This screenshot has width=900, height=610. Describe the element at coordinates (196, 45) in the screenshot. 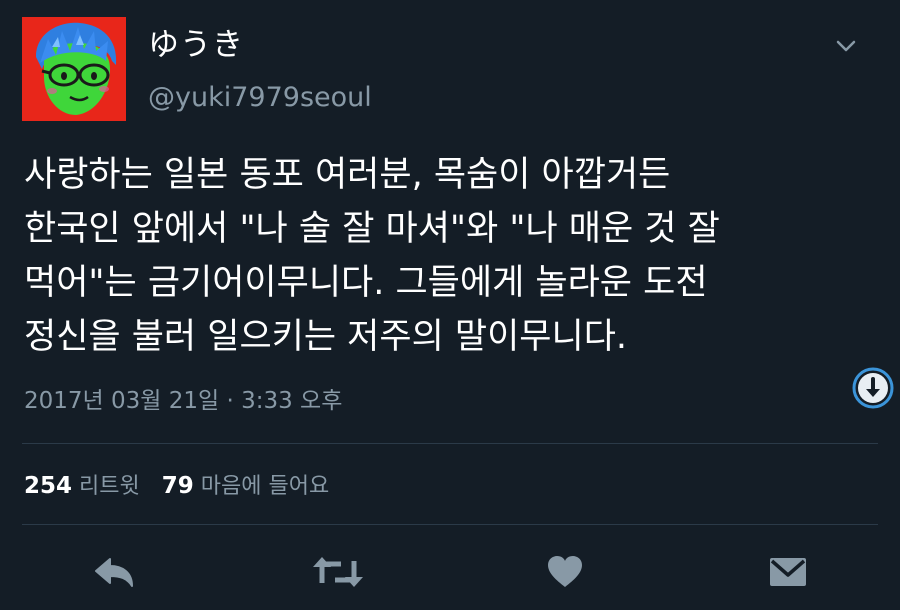

I see `display-name: ゆうき` at that location.